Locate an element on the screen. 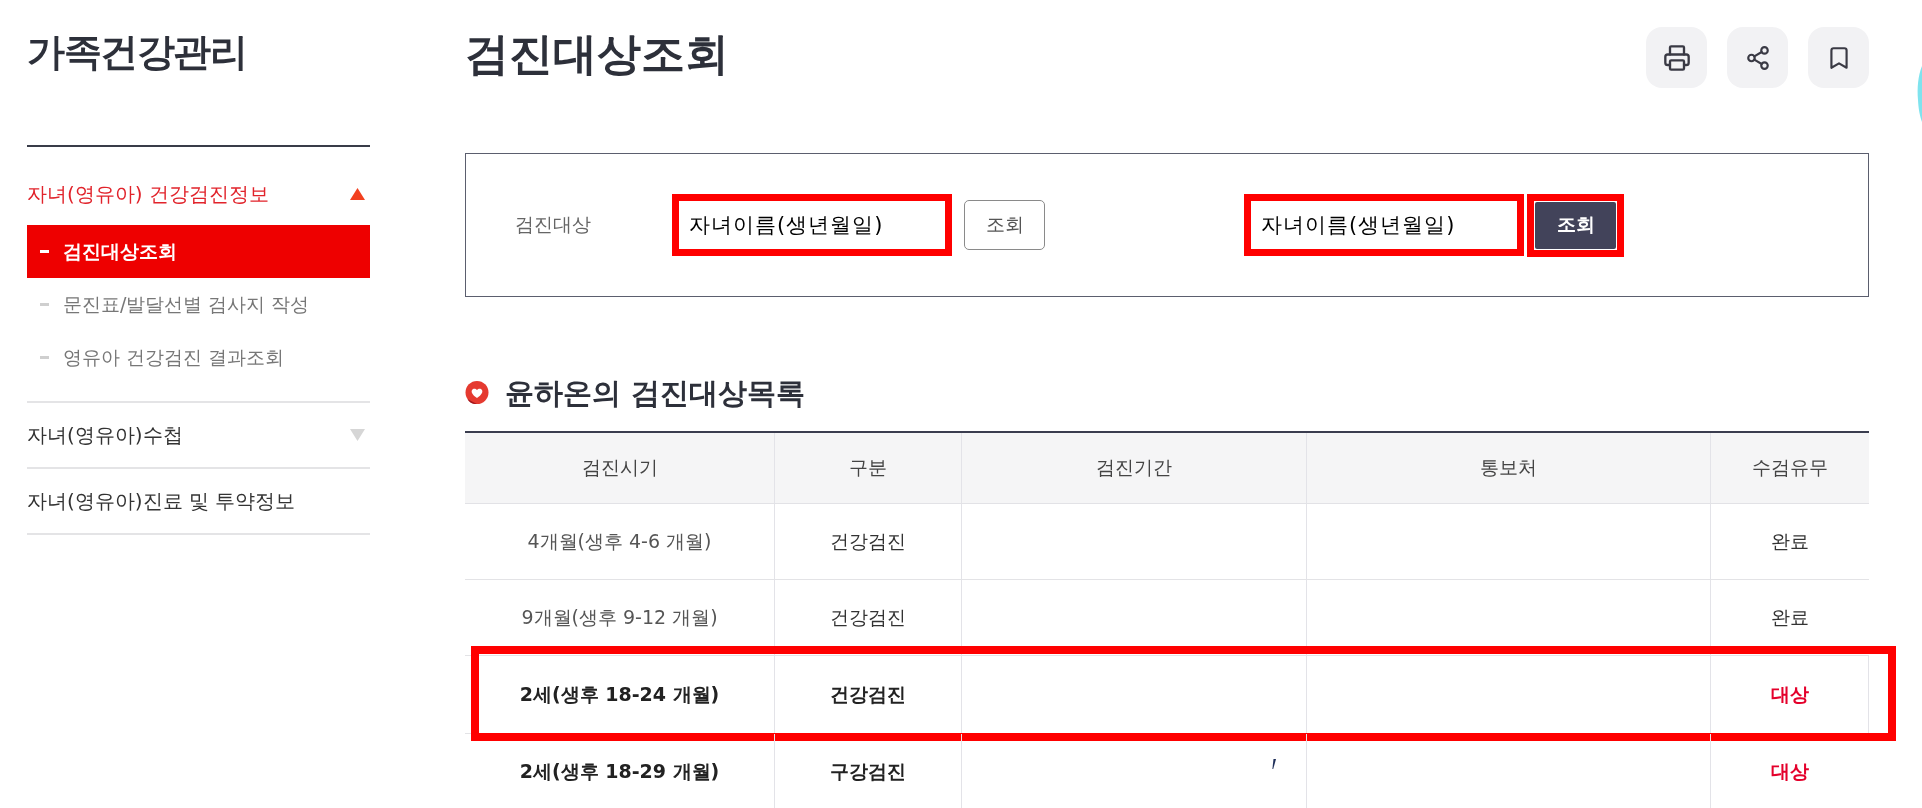 Image resolution: width=1922 pixels, height=808 pixels. table-cell: 2세(생후 18-29 개월) is located at coordinates (620, 771).